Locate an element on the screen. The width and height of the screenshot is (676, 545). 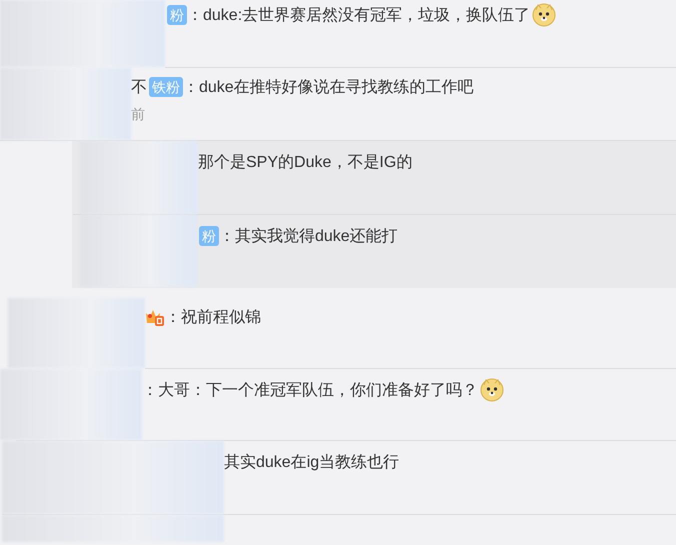
username-fragment: 不 is located at coordinates (139, 88).